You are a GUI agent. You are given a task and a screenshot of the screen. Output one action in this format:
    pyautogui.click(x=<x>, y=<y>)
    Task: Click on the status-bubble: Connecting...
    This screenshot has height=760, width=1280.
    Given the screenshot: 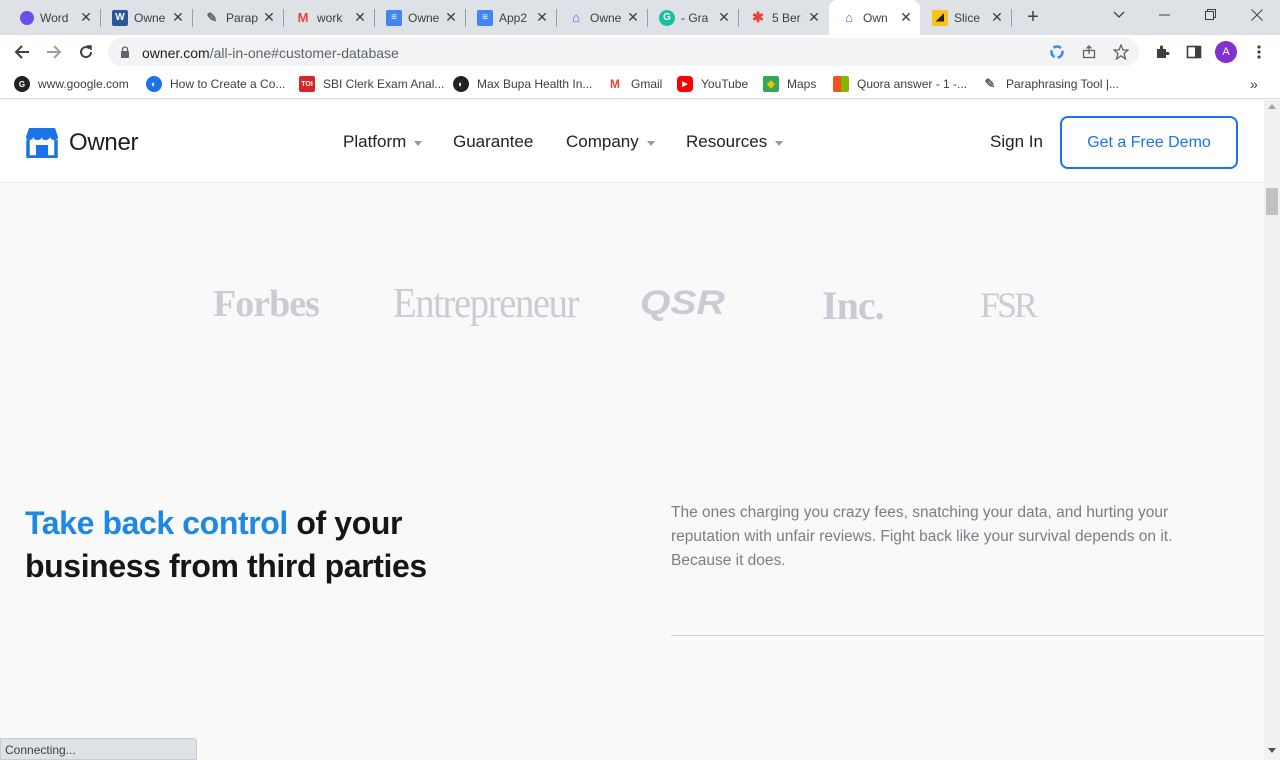 What is the action you would take?
    pyautogui.click(x=98, y=749)
    